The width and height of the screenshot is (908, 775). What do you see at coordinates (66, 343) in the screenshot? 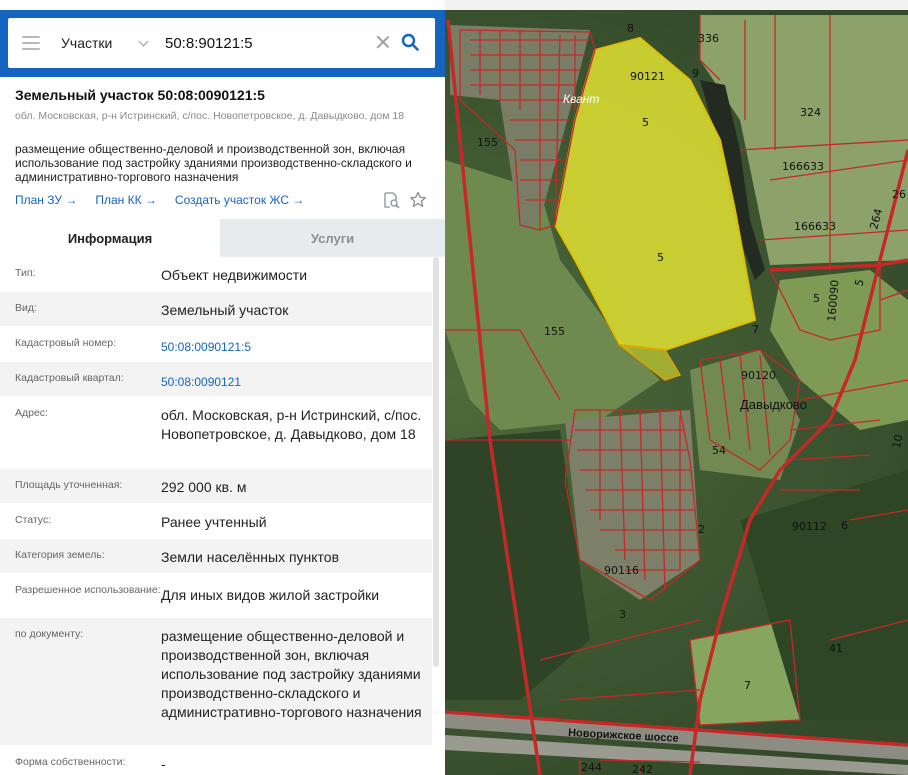
I see `detail-label: Кадастровый номер:` at bounding box center [66, 343].